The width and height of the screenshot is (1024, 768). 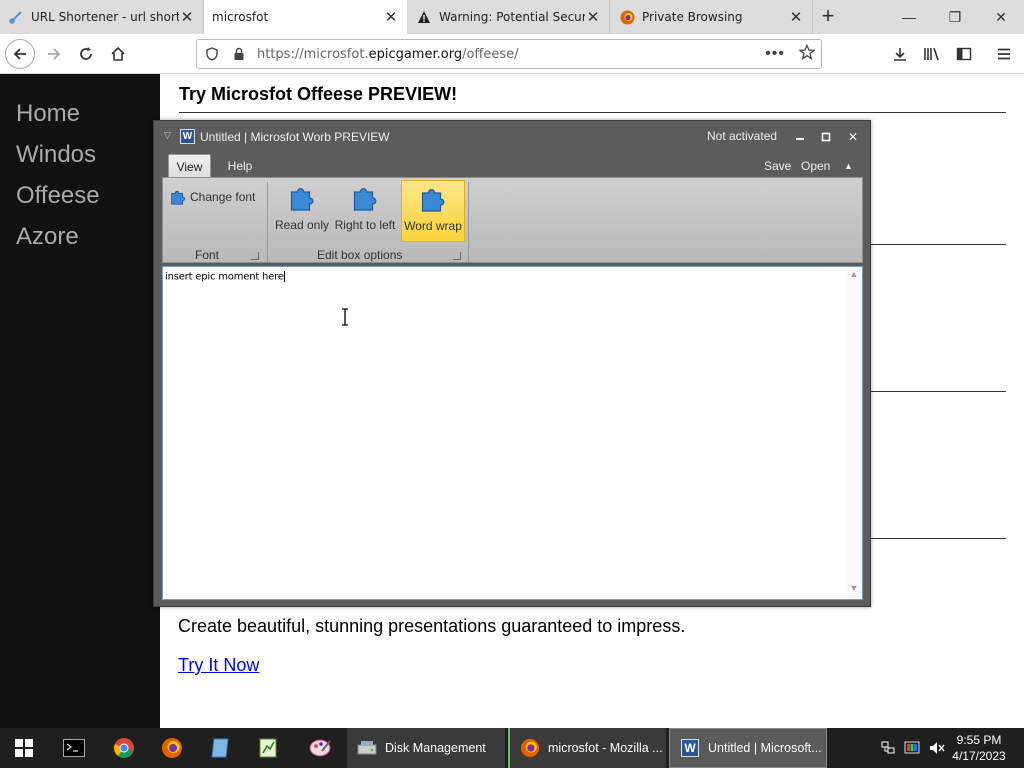 I want to click on menu-button, so click(x=1004, y=54).